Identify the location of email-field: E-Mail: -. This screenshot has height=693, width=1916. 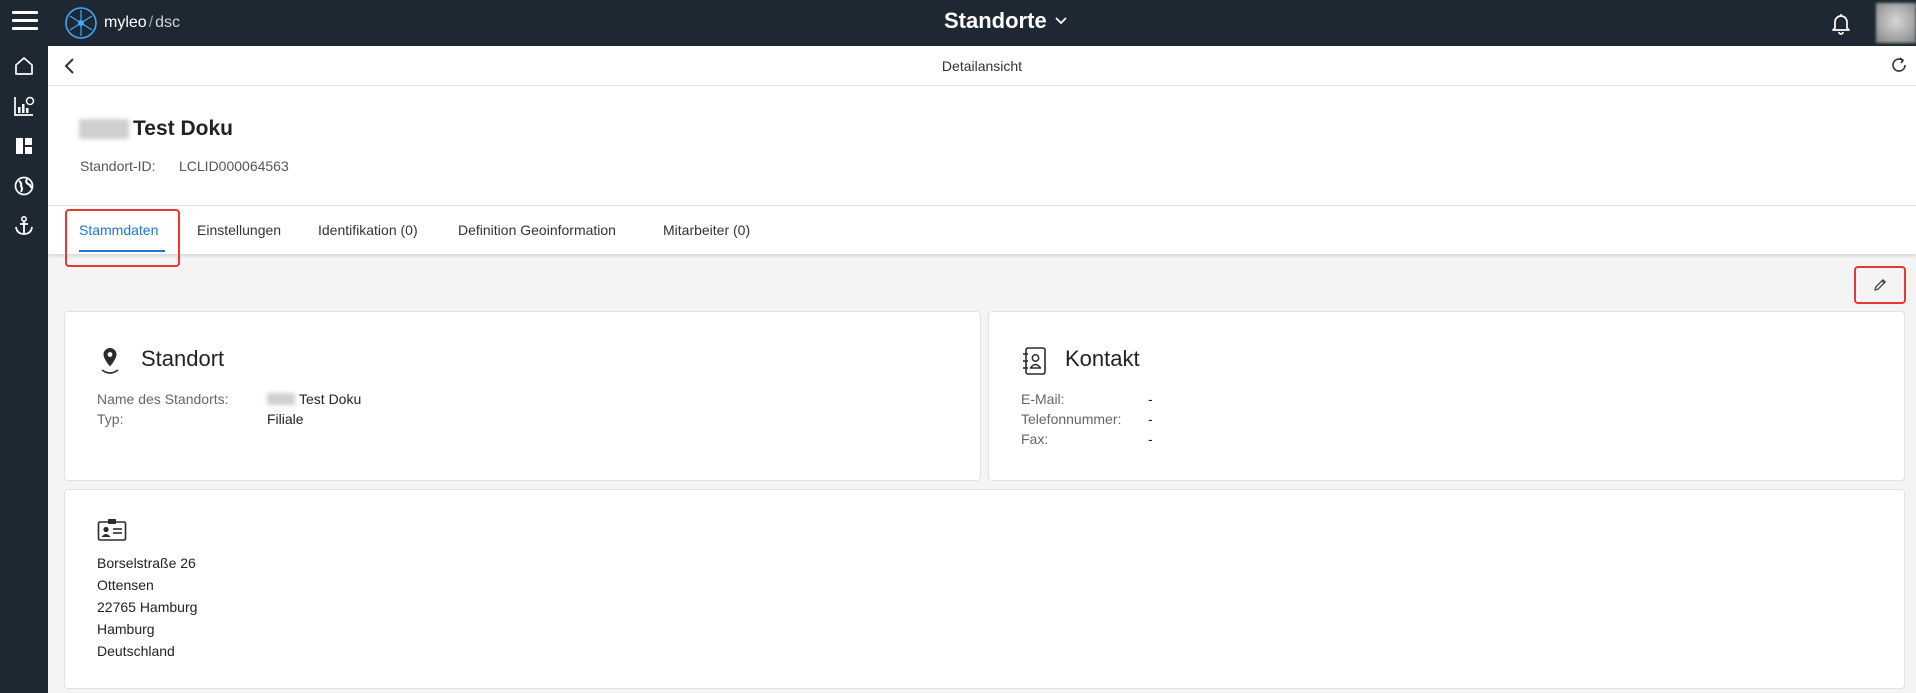
(1171, 400).